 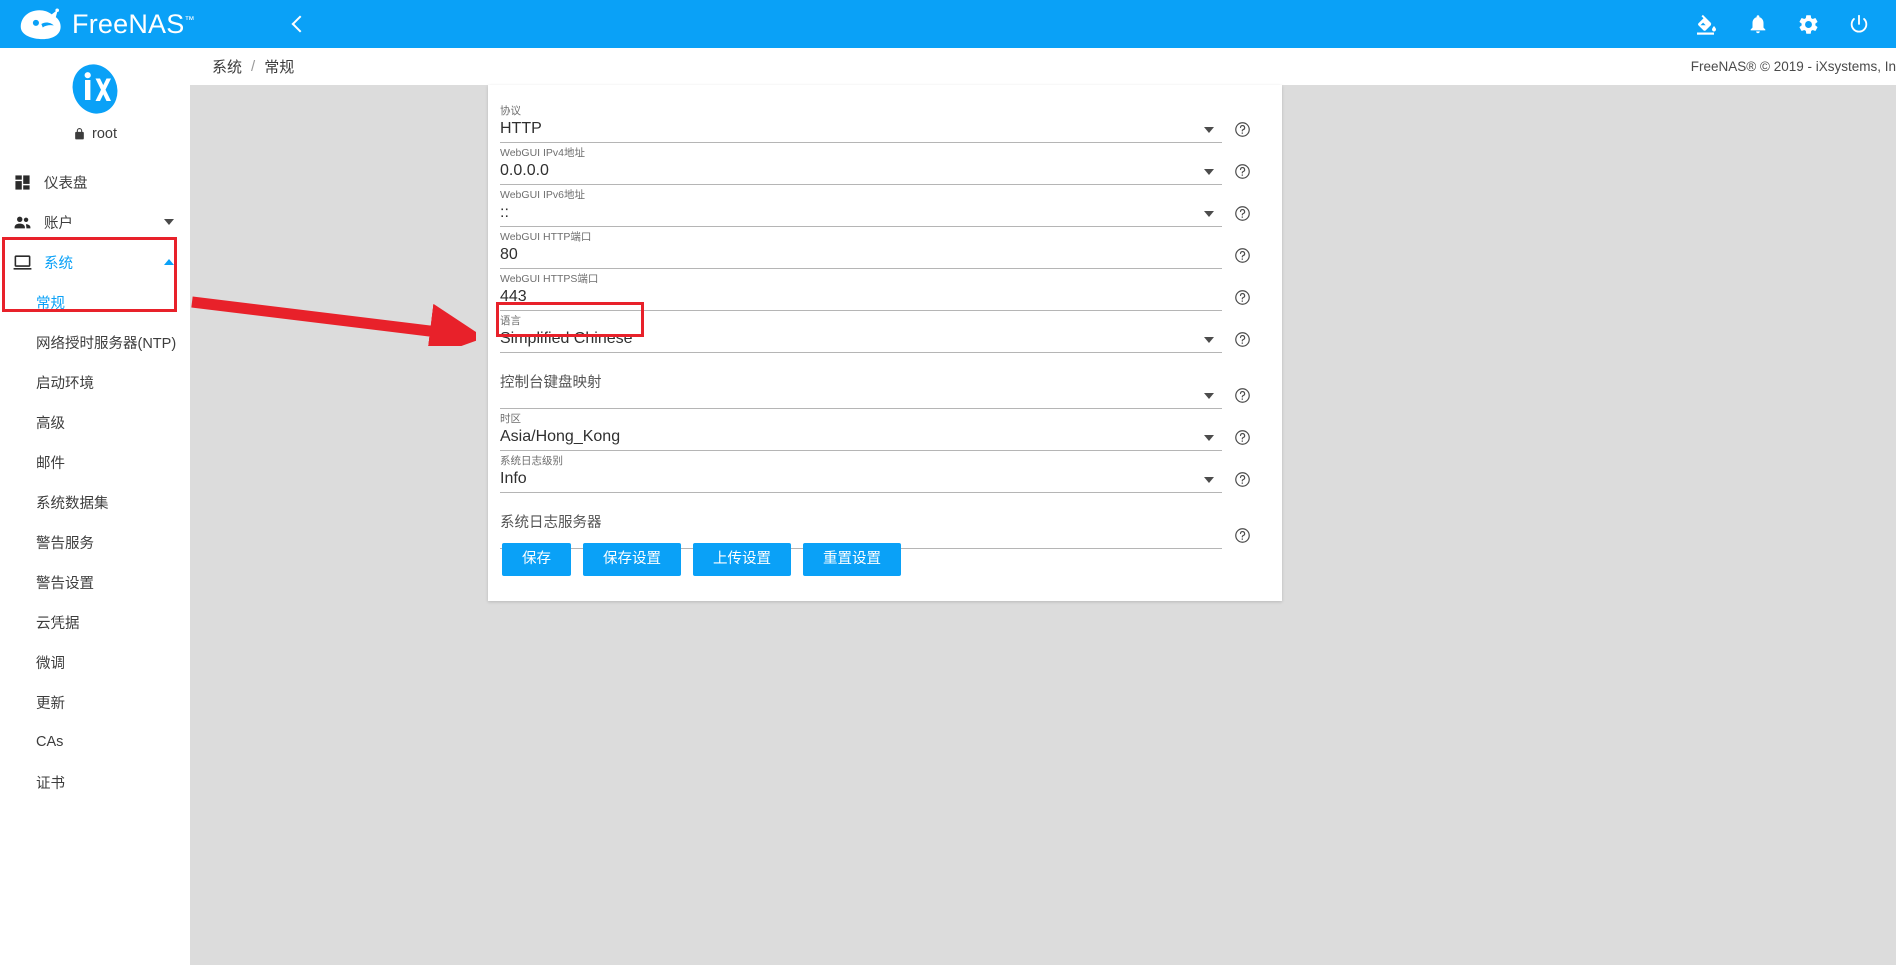 I want to click on freenas-fish-logo-icon, so click(x=40, y=24).